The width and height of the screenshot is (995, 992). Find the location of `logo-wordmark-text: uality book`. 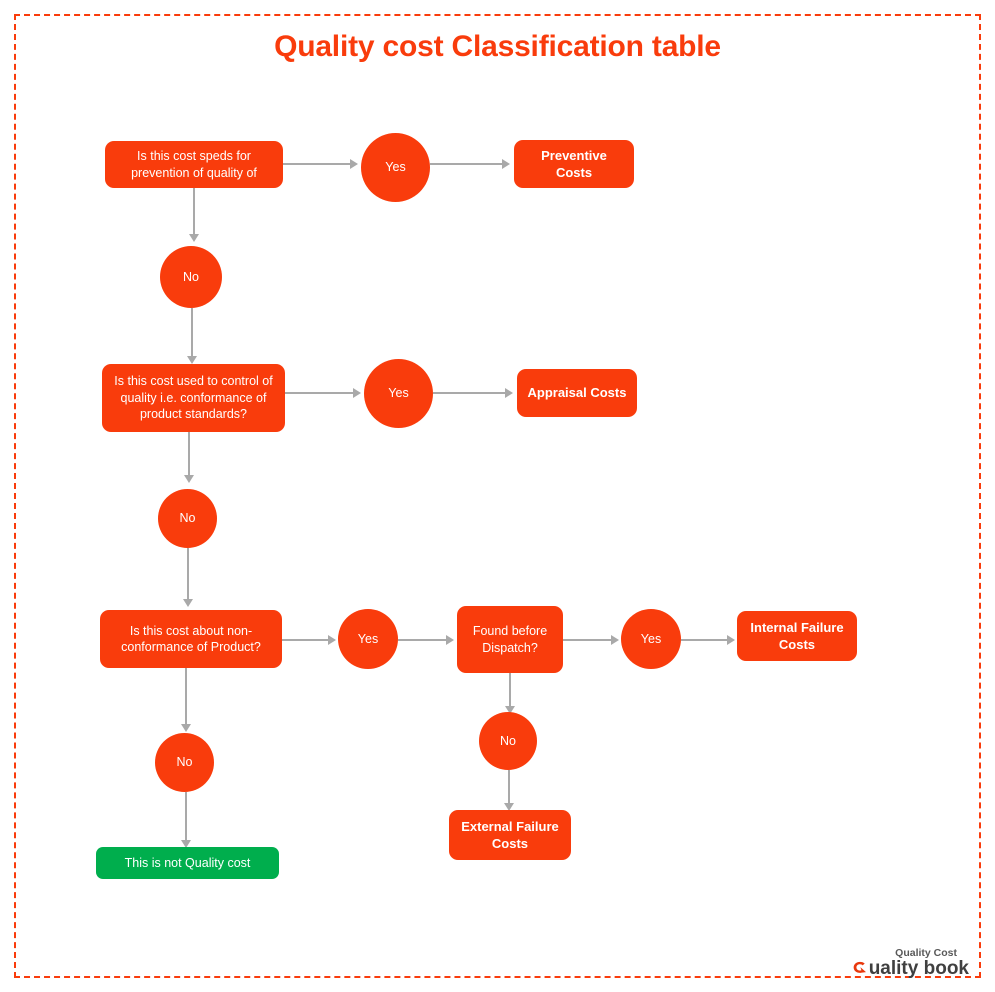

logo-wordmark-text: uality book is located at coordinates (918, 968).